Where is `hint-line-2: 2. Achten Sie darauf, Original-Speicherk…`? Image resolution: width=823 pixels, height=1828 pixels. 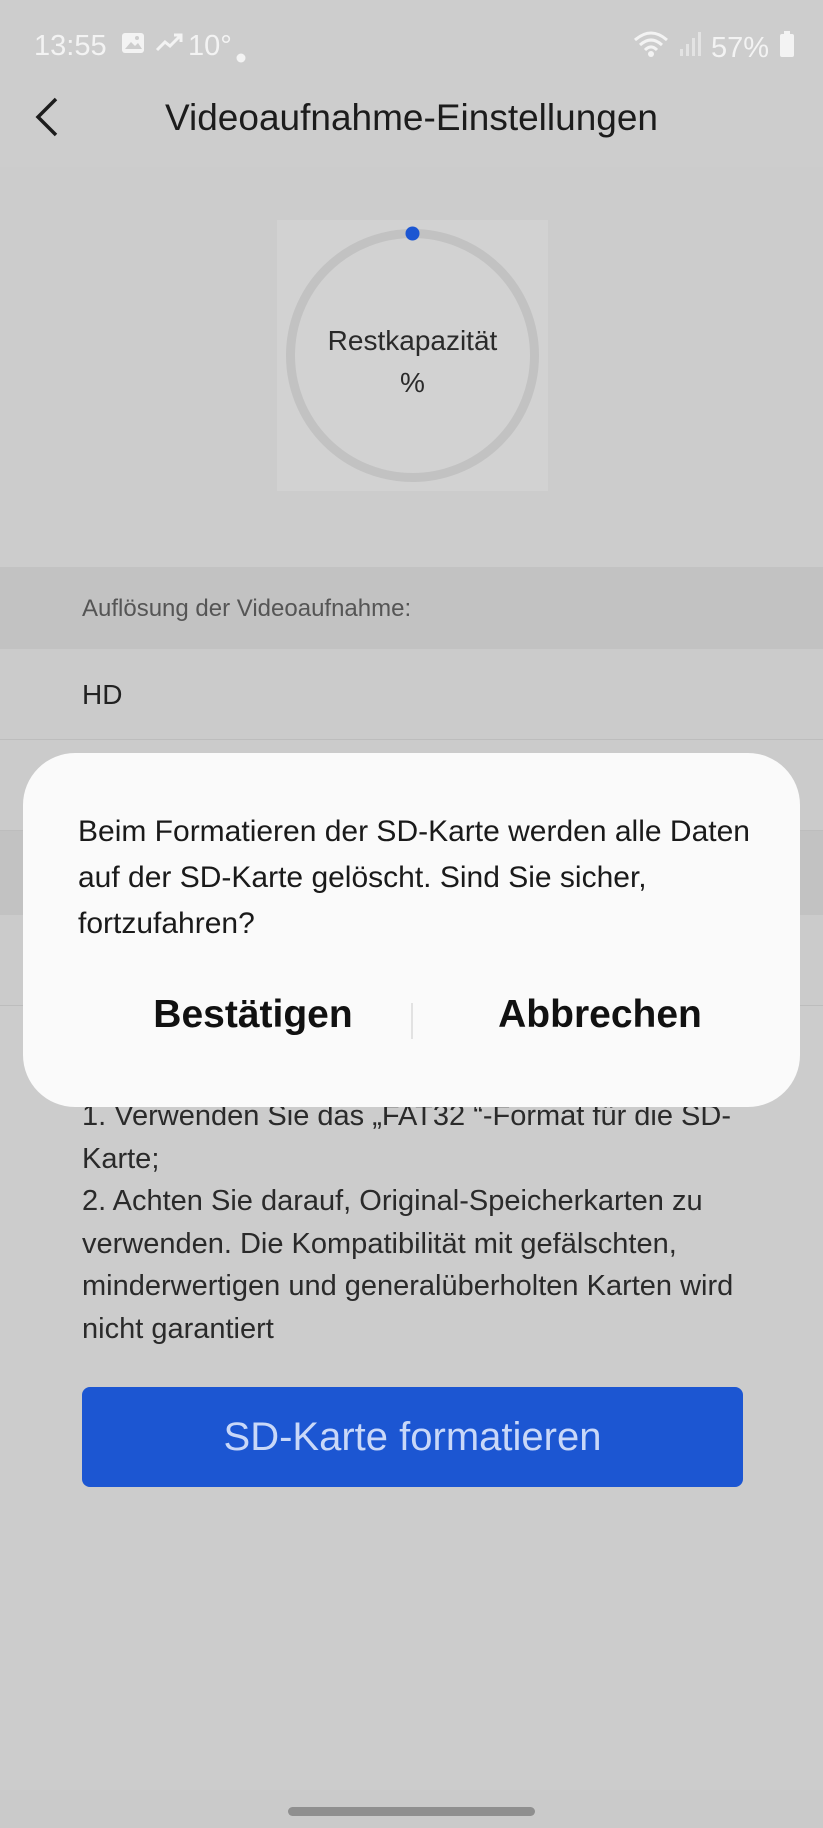
hint-line-2: 2. Achten Sie darauf, Original-Speicherk… is located at coordinates (408, 1265).